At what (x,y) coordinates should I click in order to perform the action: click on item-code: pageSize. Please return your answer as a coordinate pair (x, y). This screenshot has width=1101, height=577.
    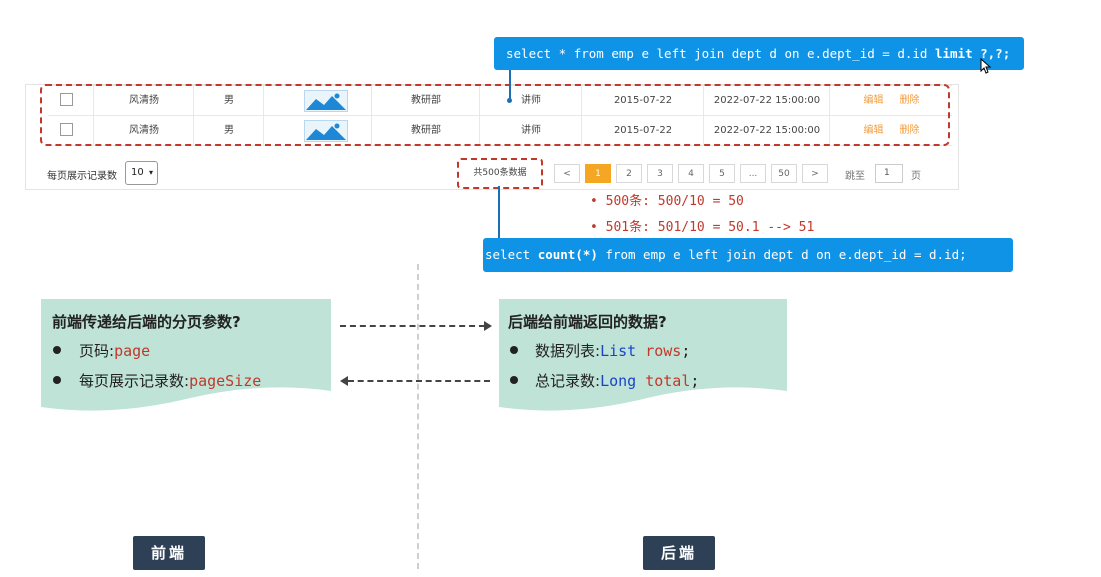
    Looking at the image, I should click on (225, 381).